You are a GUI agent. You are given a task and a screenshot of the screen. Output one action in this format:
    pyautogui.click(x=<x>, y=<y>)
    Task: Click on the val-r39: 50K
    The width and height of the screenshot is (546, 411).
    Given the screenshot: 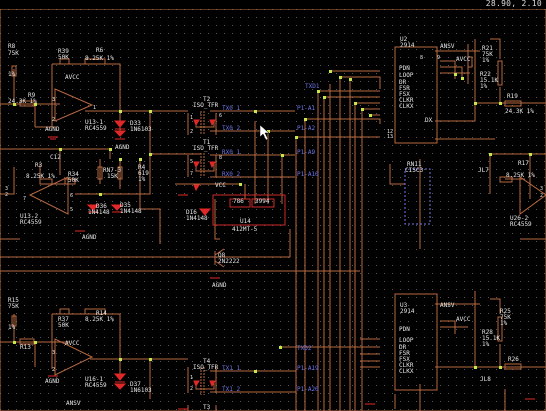 What is the action you would take?
    pyautogui.click(x=63, y=57)
    